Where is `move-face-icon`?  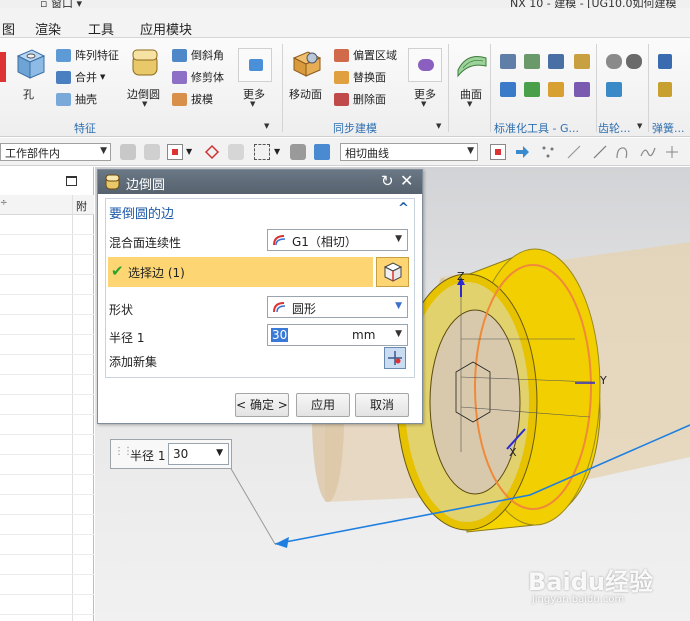
move-face-icon is located at coordinates (307, 63).